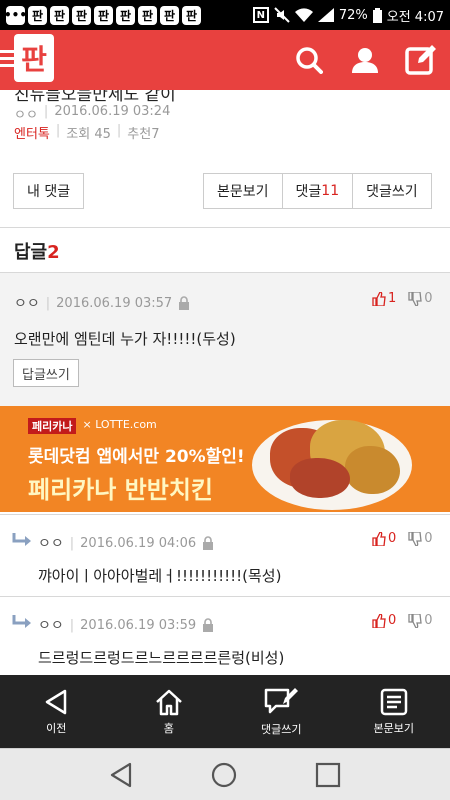  I want to click on article-views: 조회 45, so click(88, 134).